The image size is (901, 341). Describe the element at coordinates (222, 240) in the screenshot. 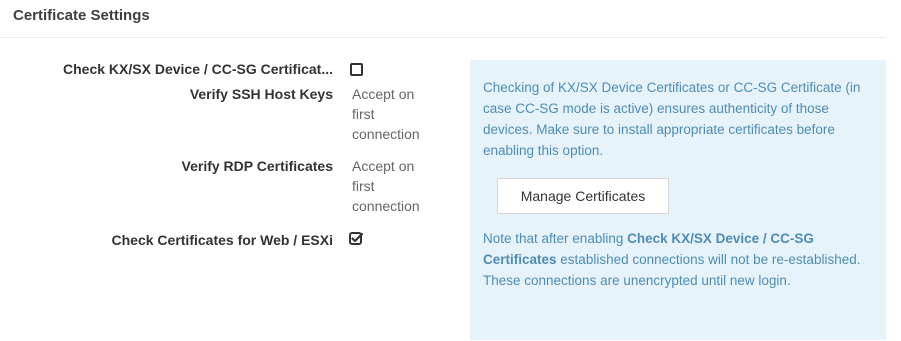

I see `setting-label-check-web-esxi-certificates: Check Certificates for Web / ESXi` at that location.